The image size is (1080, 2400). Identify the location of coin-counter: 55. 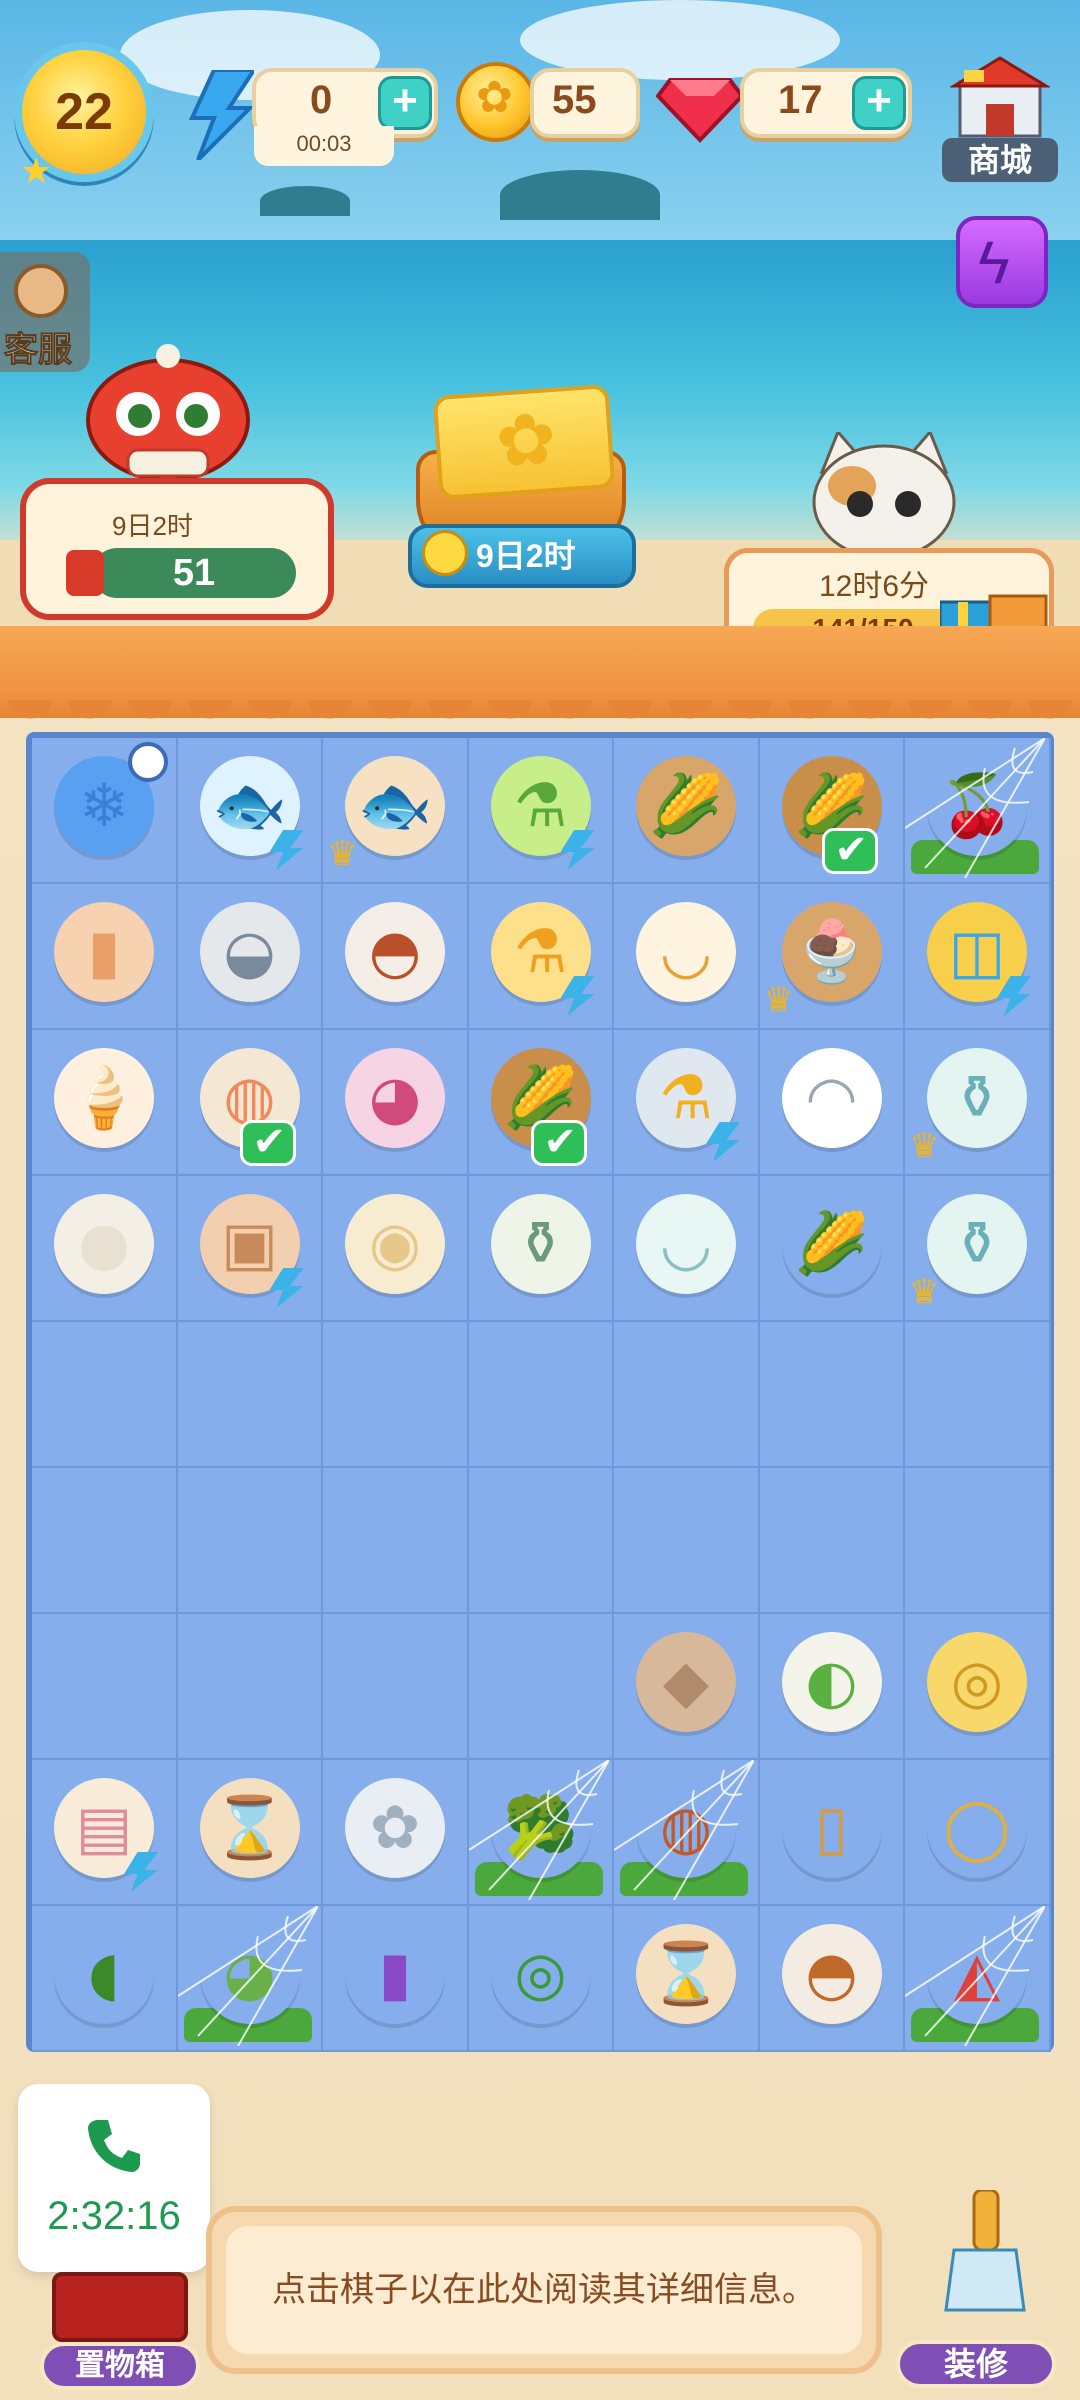
(585, 103).